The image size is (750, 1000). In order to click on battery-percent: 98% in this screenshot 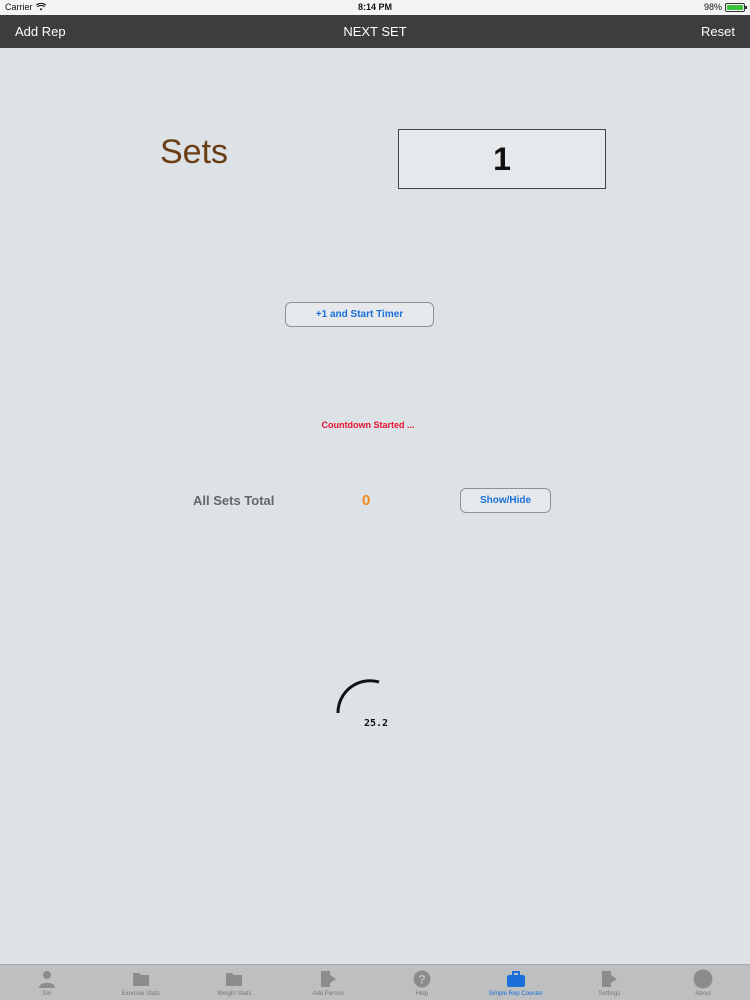, I will do `click(712, 7)`.